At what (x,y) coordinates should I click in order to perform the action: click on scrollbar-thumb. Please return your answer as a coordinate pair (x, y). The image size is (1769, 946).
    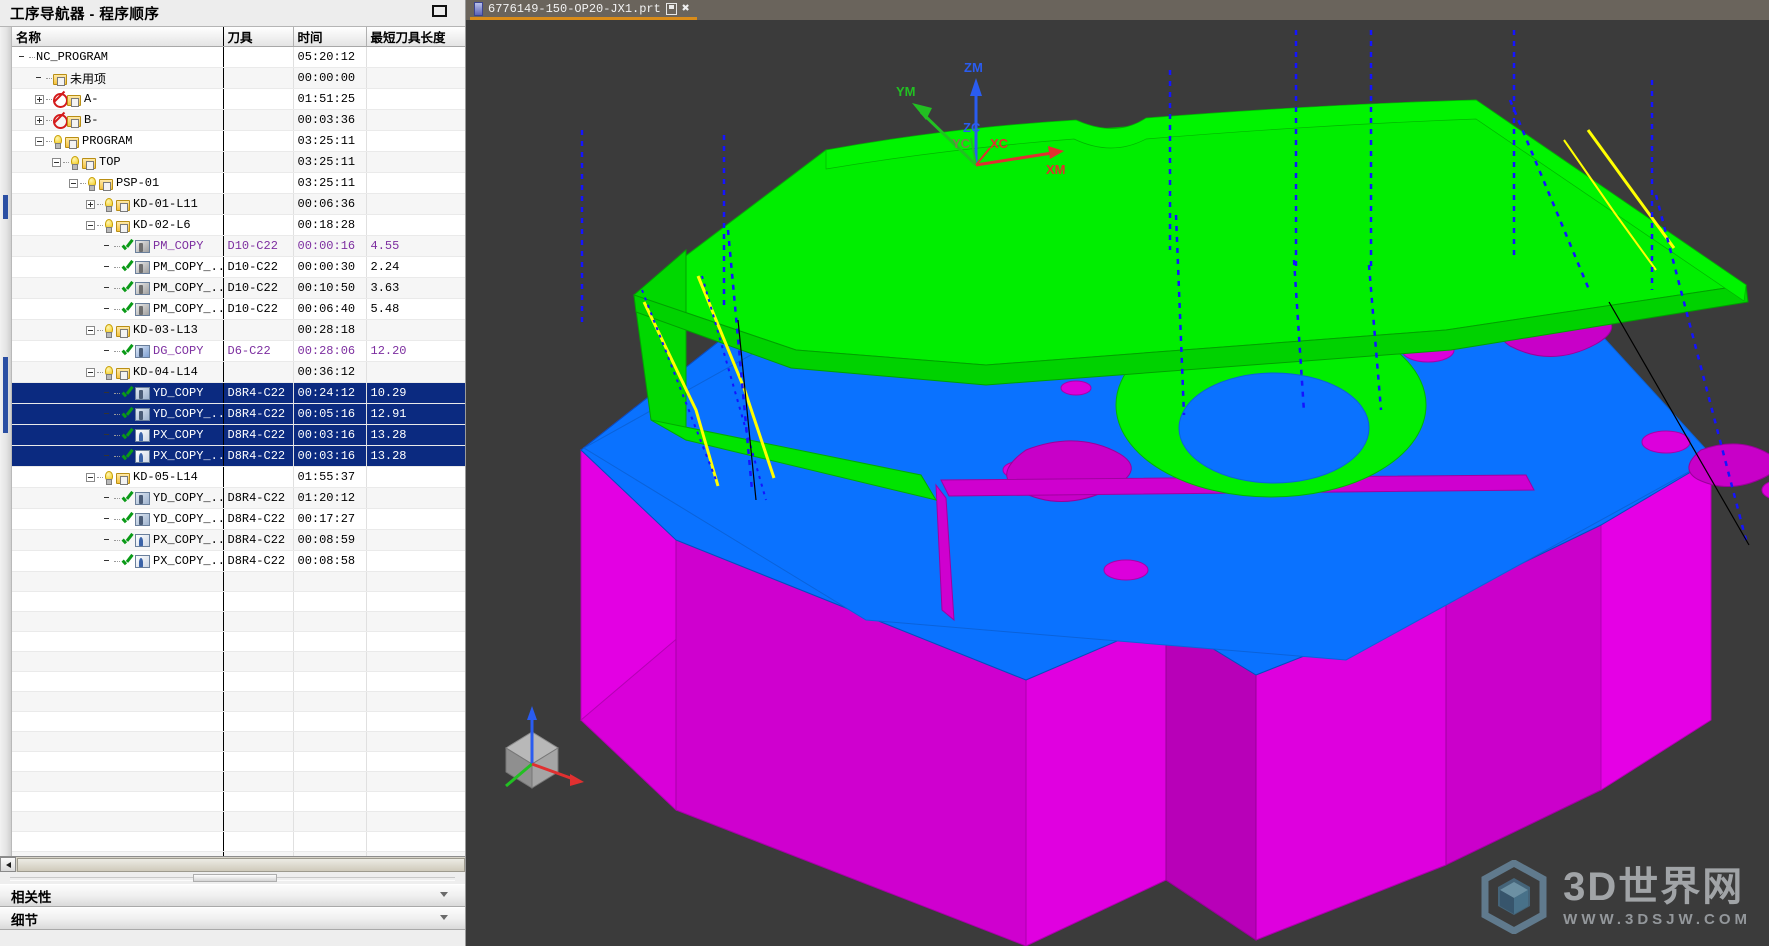
    Looking at the image, I should click on (241, 864).